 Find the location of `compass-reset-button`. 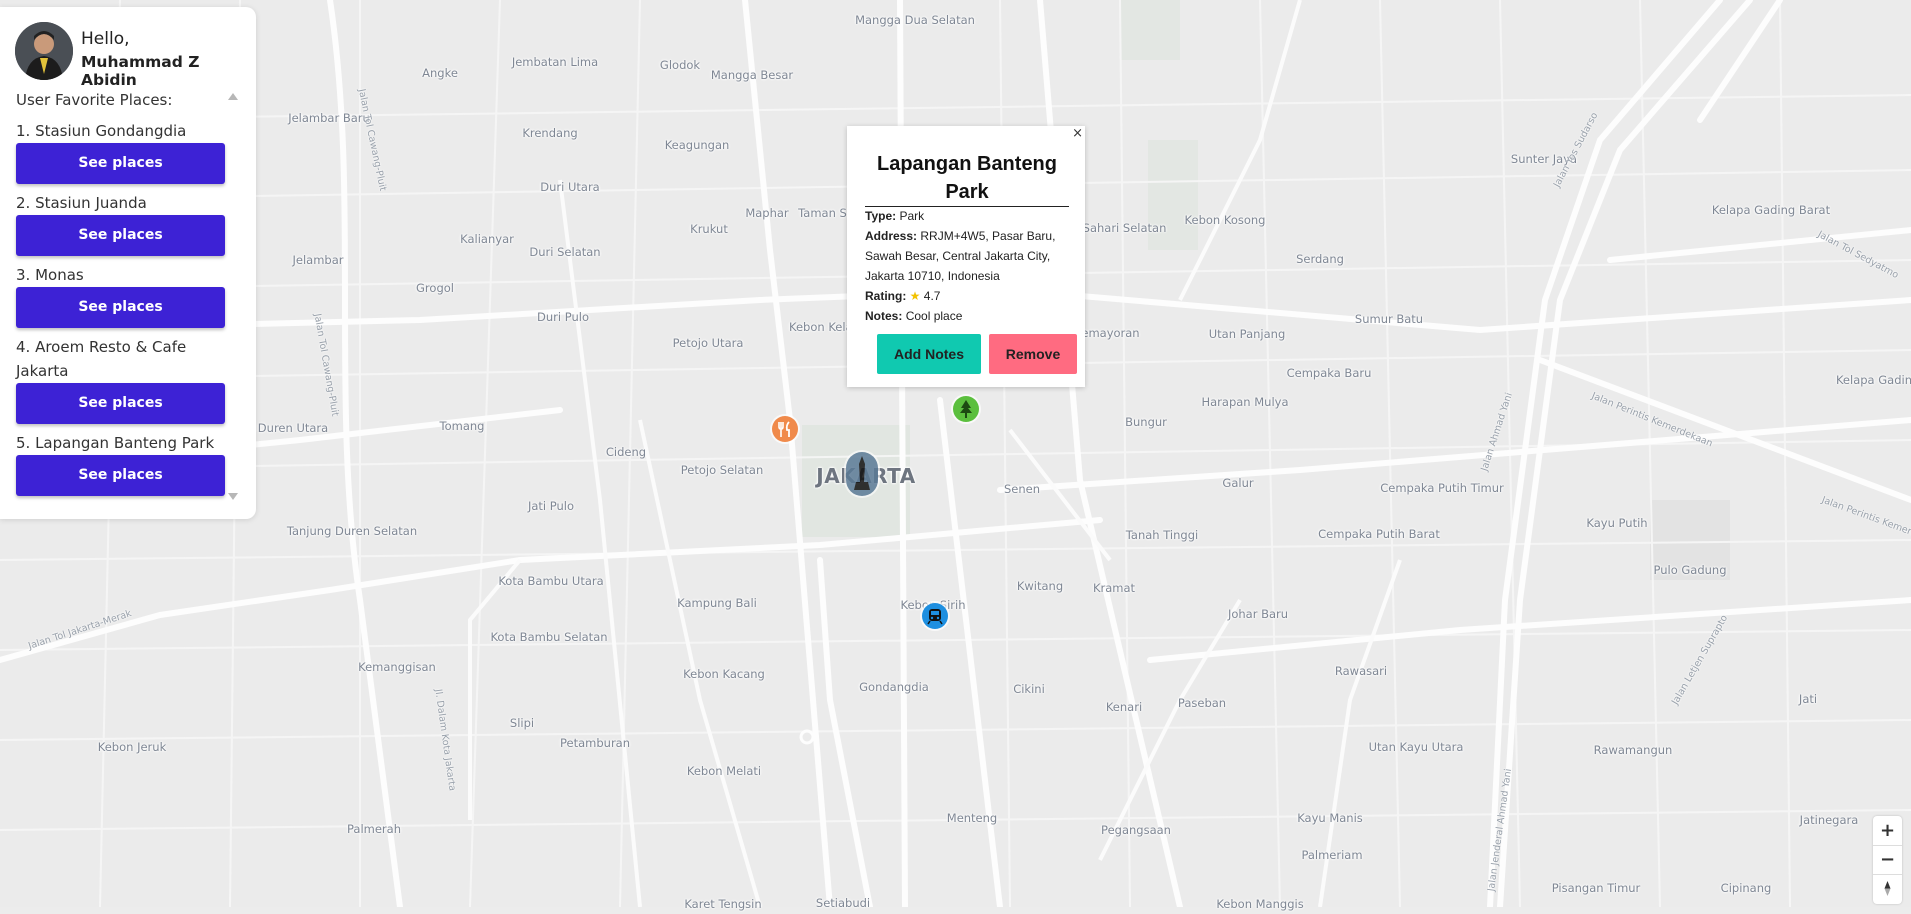

compass-reset-button is located at coordinates (1887, 888).